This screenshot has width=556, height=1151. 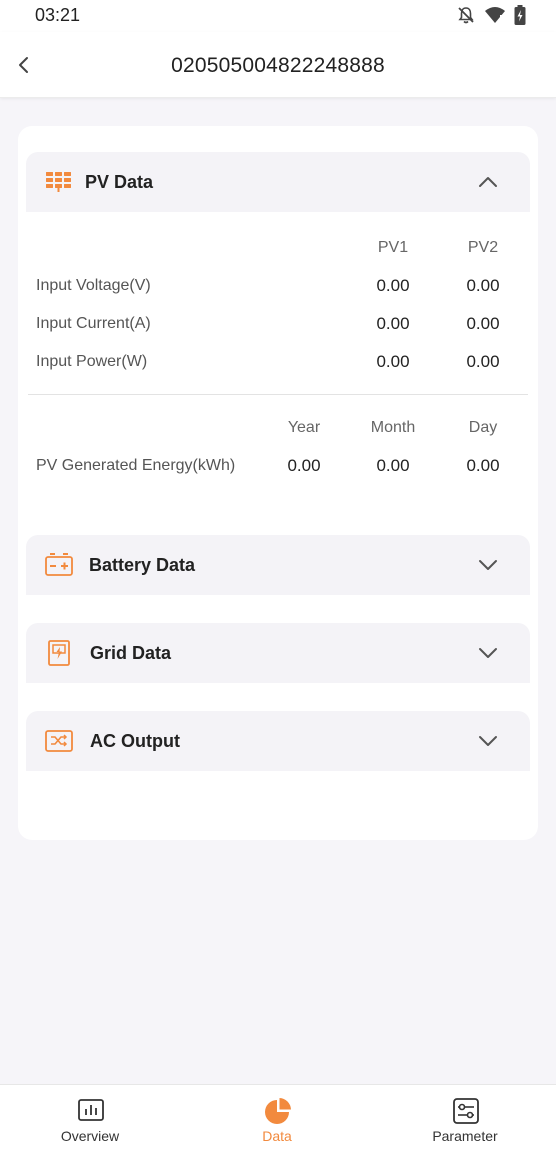 What do you see at coordinates (93, 285) in the screenshot?
I see `row-label-input-voltage: Input Voltage(V)` at bounding box center [93, 285].